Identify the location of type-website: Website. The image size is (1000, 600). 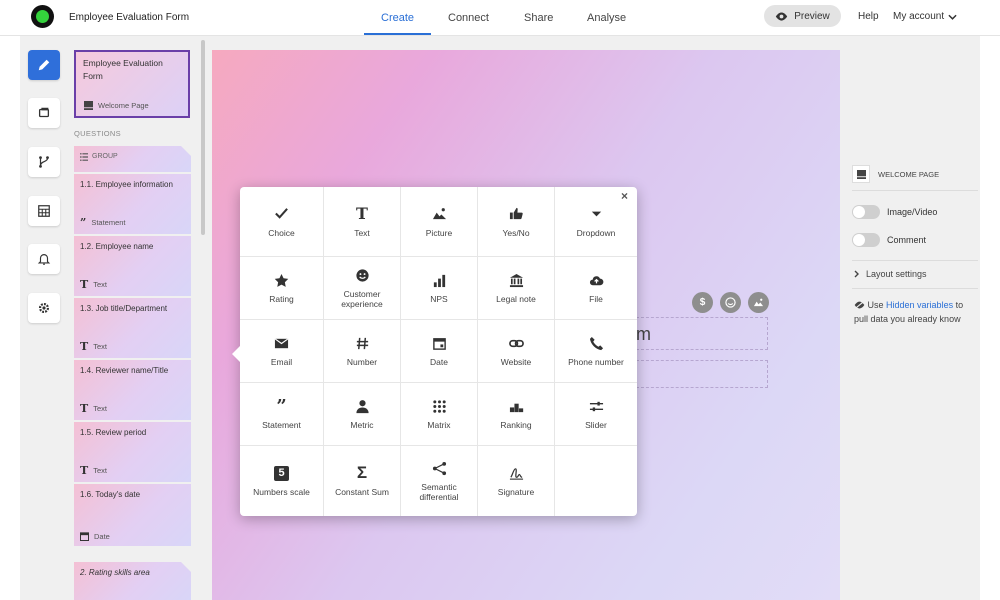
(516, 351).